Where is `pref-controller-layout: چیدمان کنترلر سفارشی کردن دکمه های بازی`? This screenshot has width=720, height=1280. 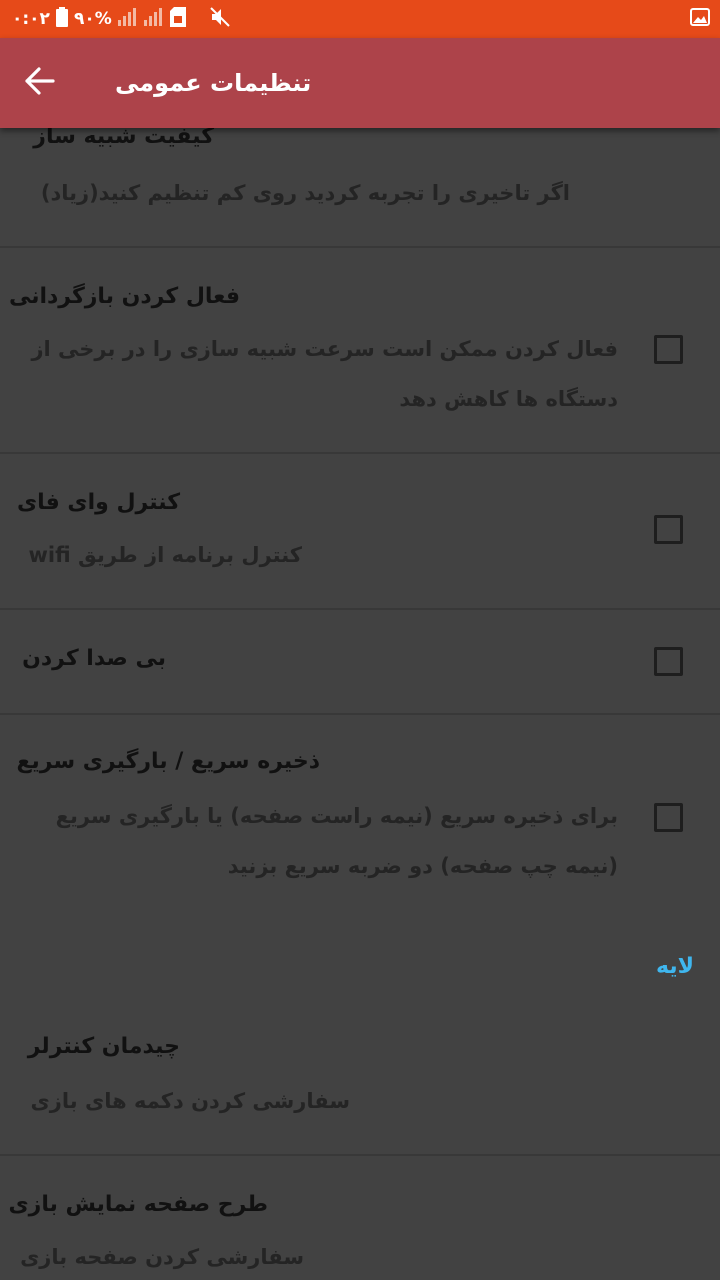
pref-controller-layout: چیدمان کنترلر سفارشی کردن دکمه های بازی is located at coordinates (360, 1076).